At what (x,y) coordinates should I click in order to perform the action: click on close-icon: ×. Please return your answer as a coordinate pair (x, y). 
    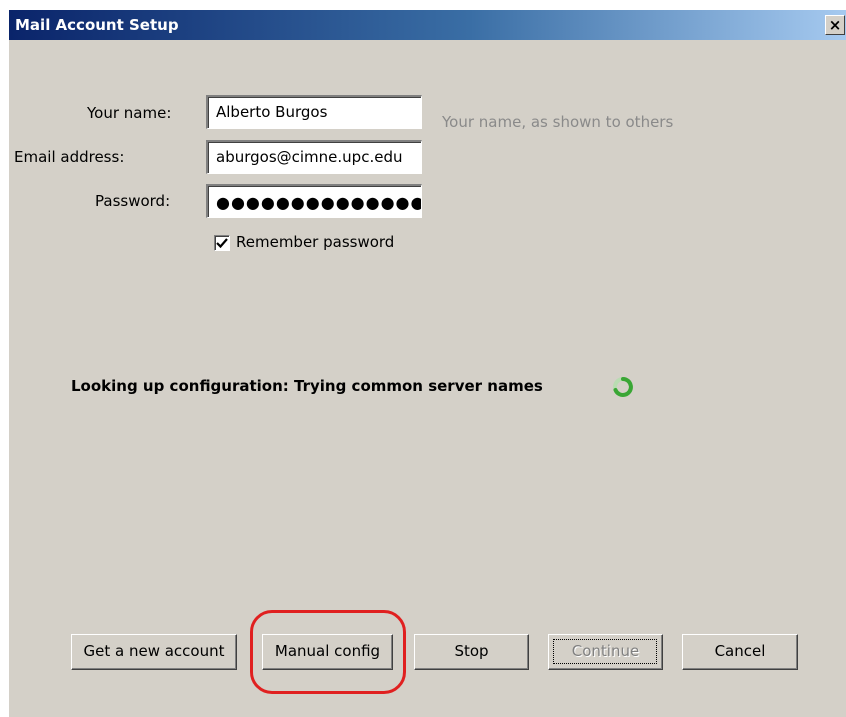
    Looking at the image, I should click on (835, 25).